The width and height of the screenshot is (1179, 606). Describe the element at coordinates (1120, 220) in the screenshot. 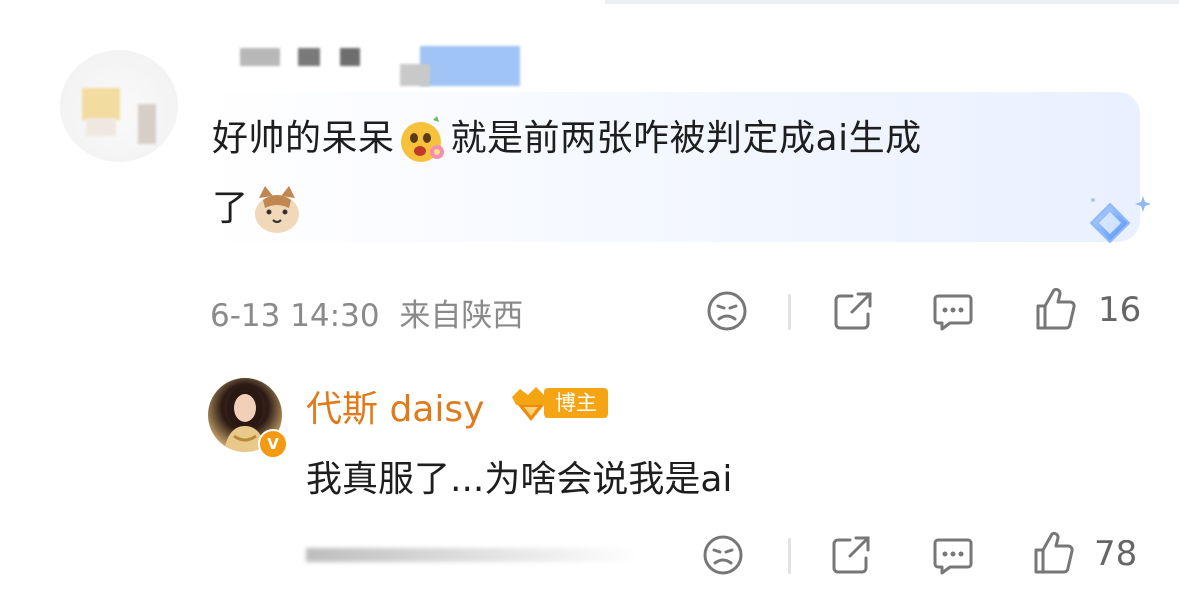

I see `ai-sparkle-diamond-icon` at that location.